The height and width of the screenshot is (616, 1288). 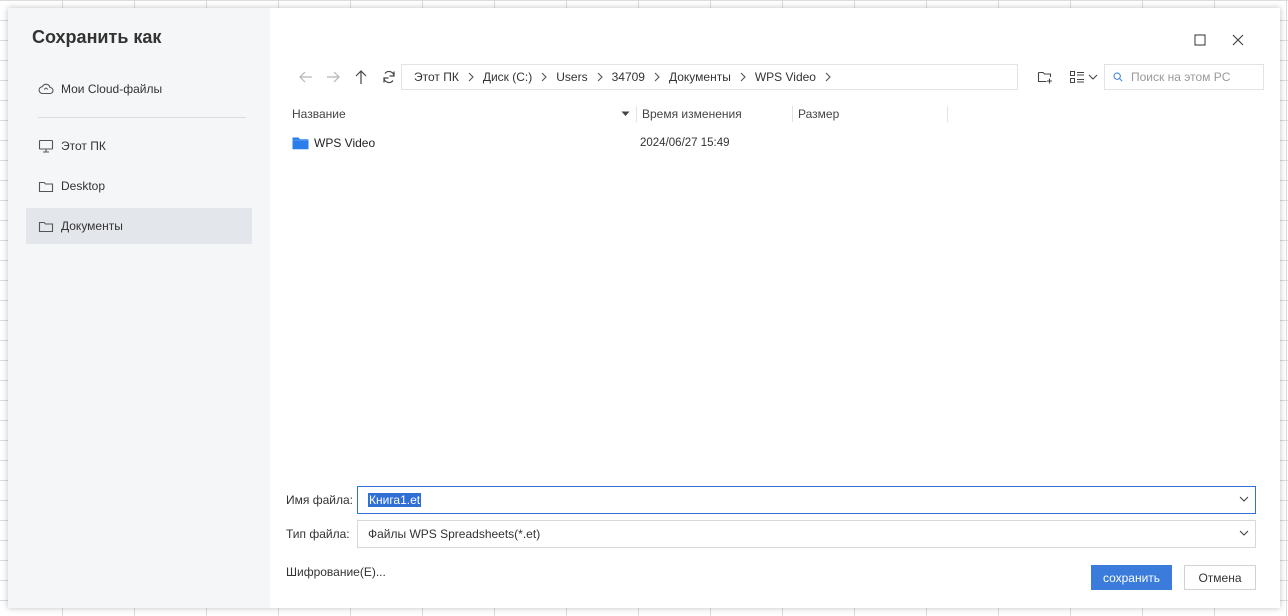 What do you see at coordinates (139, 146) in the screenshot?
I see `sidebar-item-this-pc: Этот ПК` at bounding box center [139, 146].